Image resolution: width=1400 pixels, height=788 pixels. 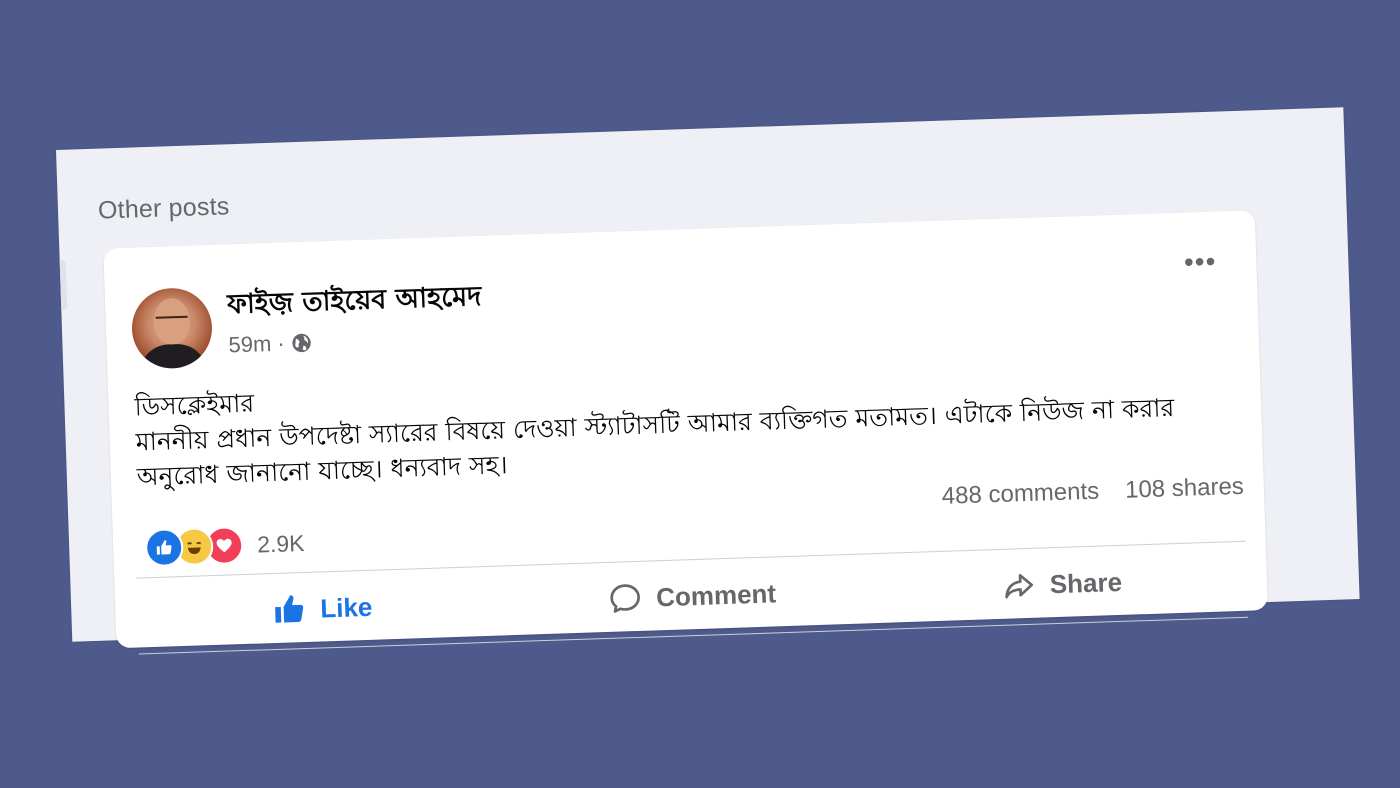 I want to click on comments-count: 488 comments, so click(x=1020, y=494).